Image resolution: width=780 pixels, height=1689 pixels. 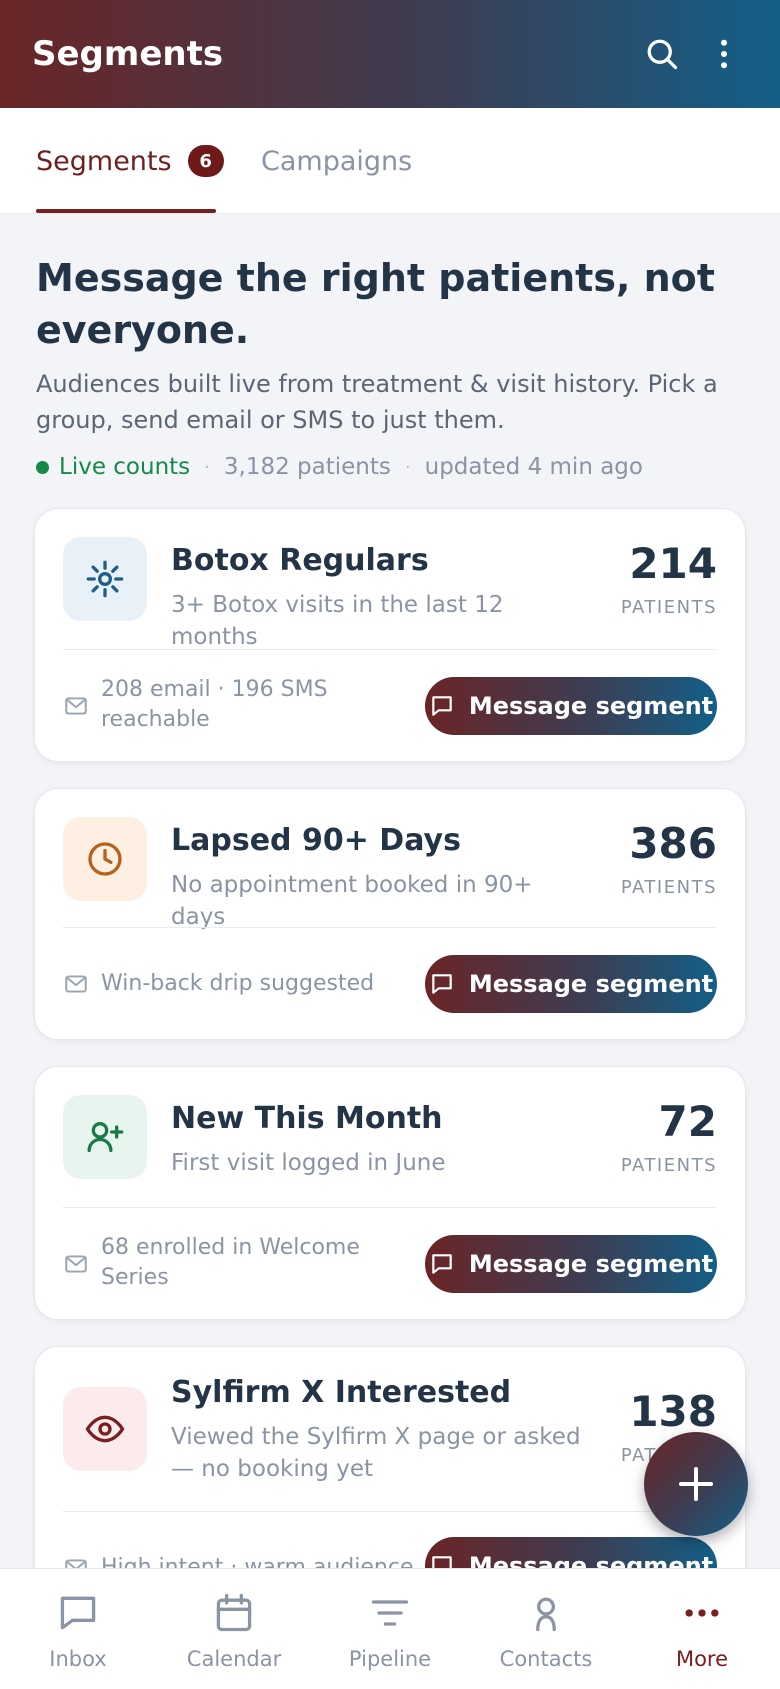 What do you see at coordinates (702, 1629) in the screenshot?
I see `nav-more: More` at bounding box center [702, 1629].